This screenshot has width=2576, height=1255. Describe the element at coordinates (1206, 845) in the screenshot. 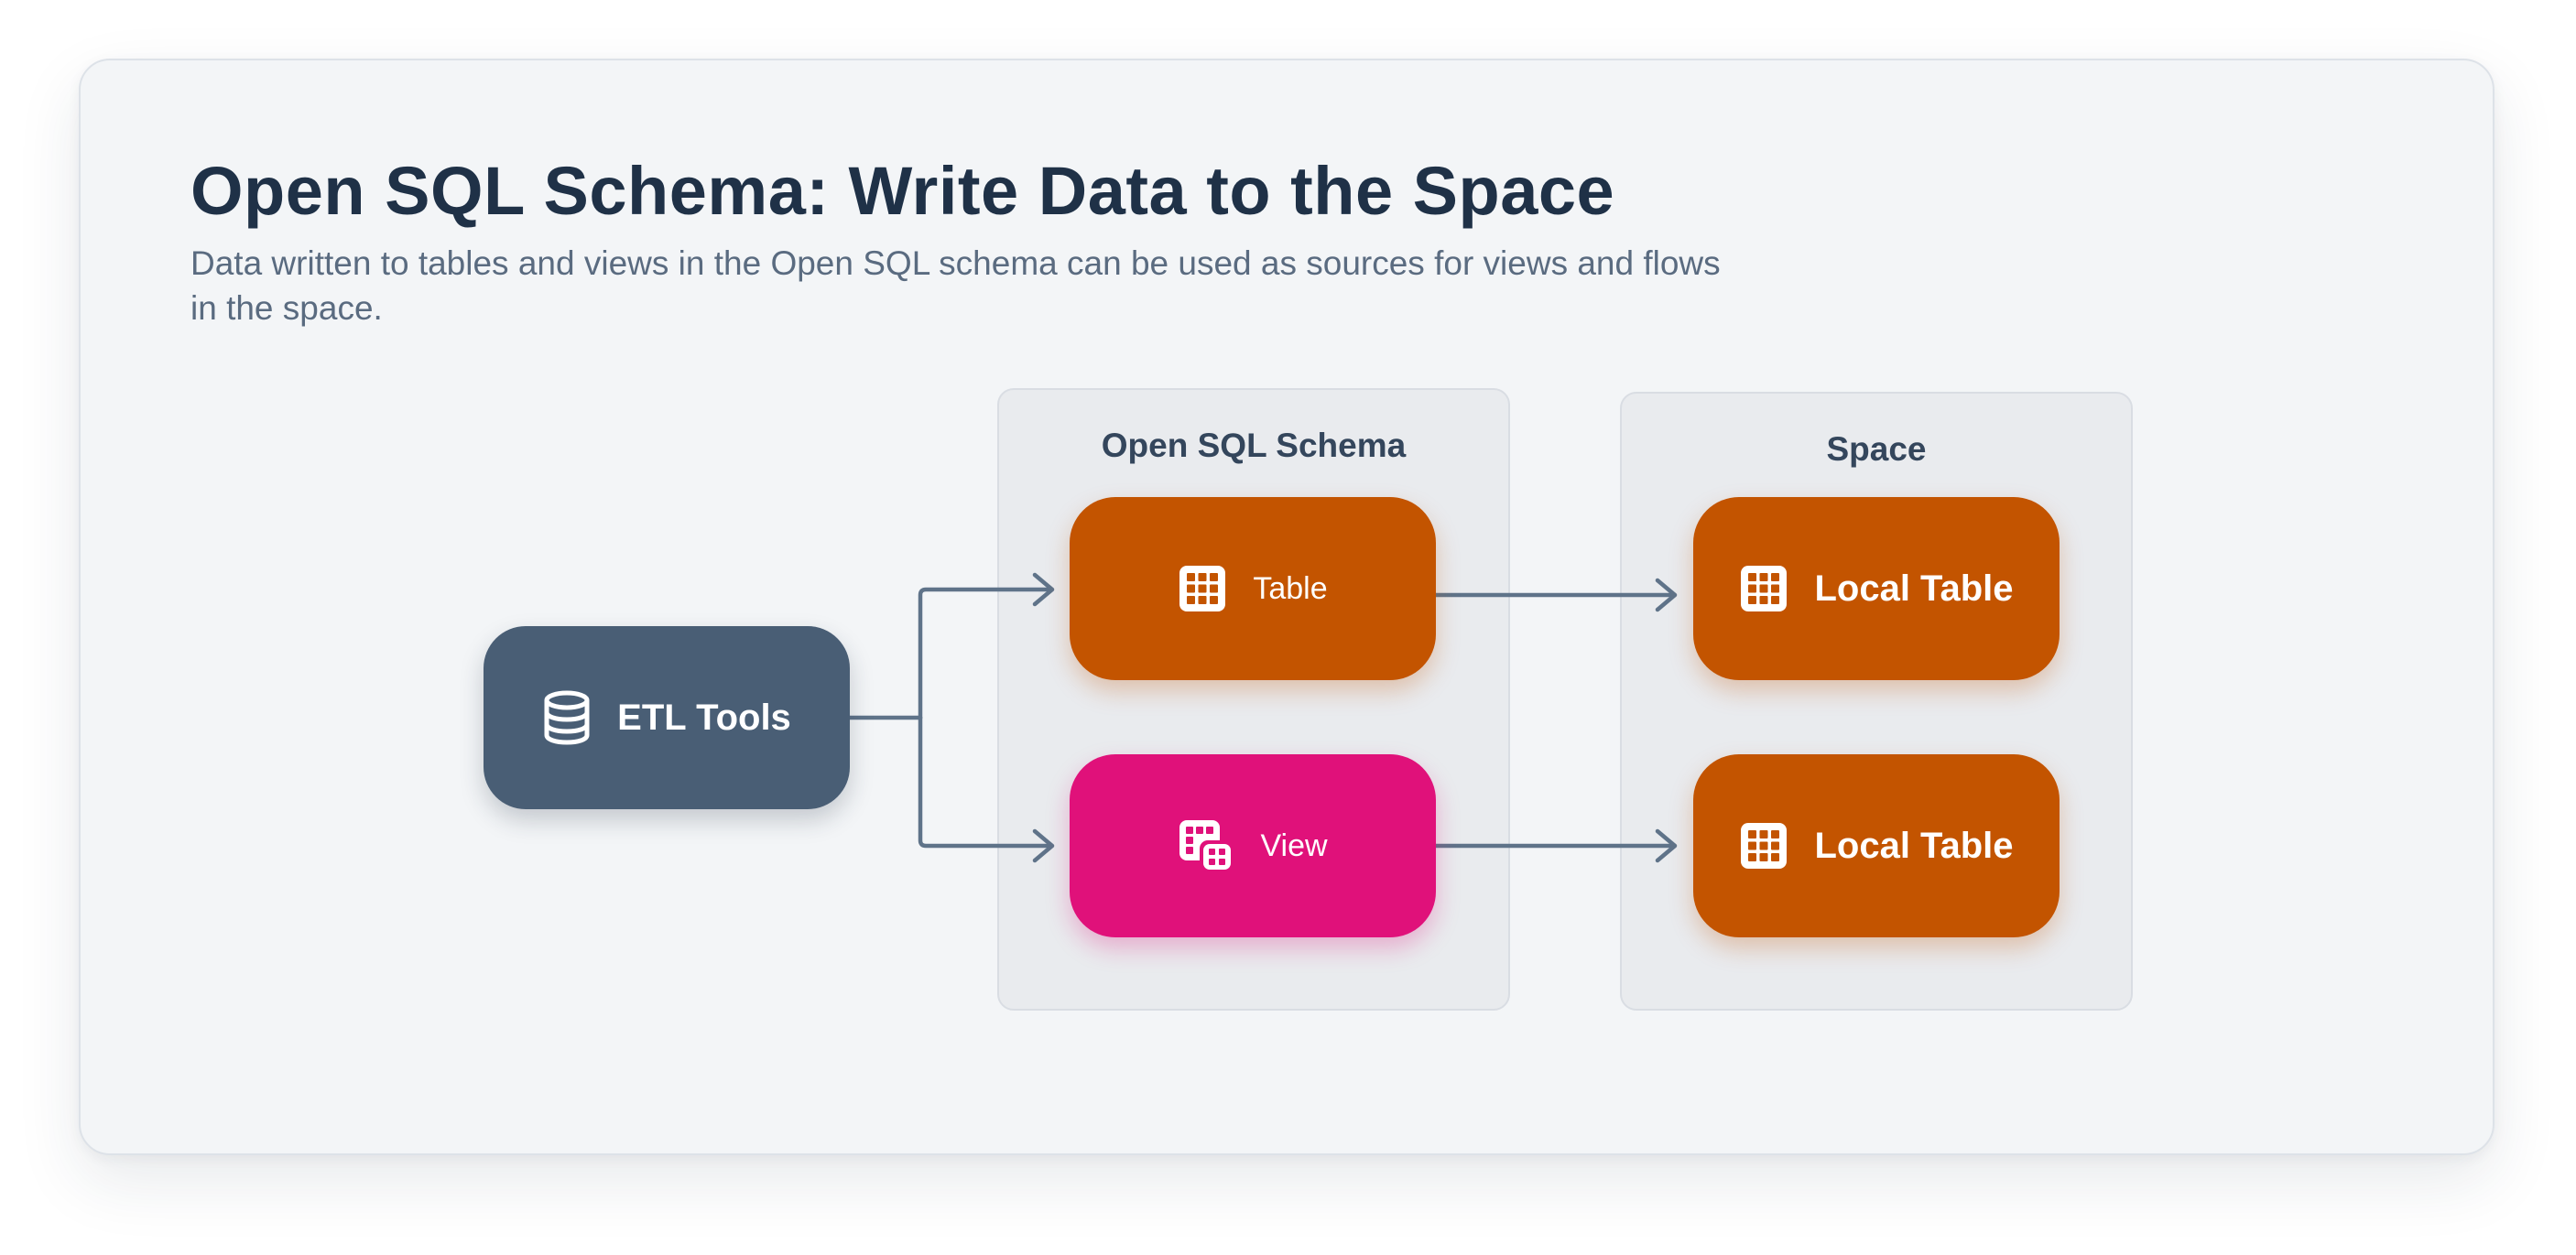

I see `view-icon` at that location.